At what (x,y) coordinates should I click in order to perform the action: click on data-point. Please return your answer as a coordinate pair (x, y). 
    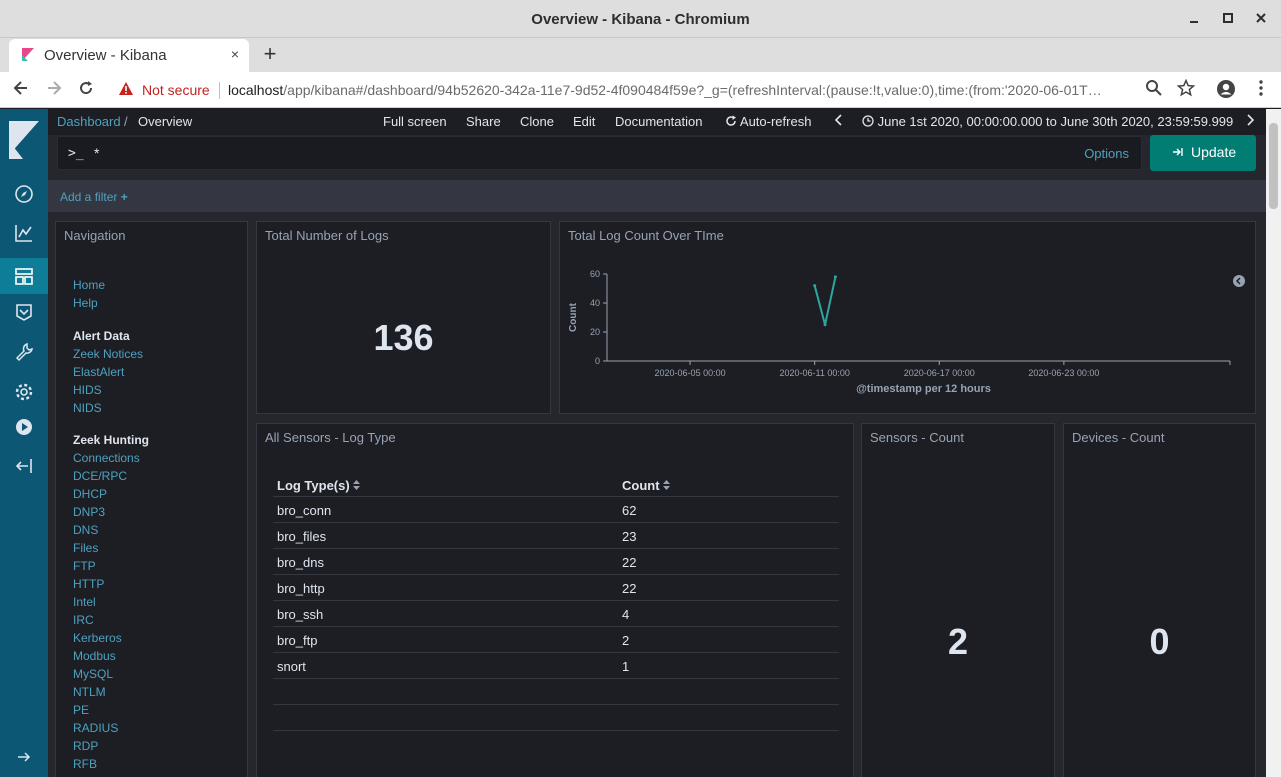
    Looking at the image, I should click on (835, 277).